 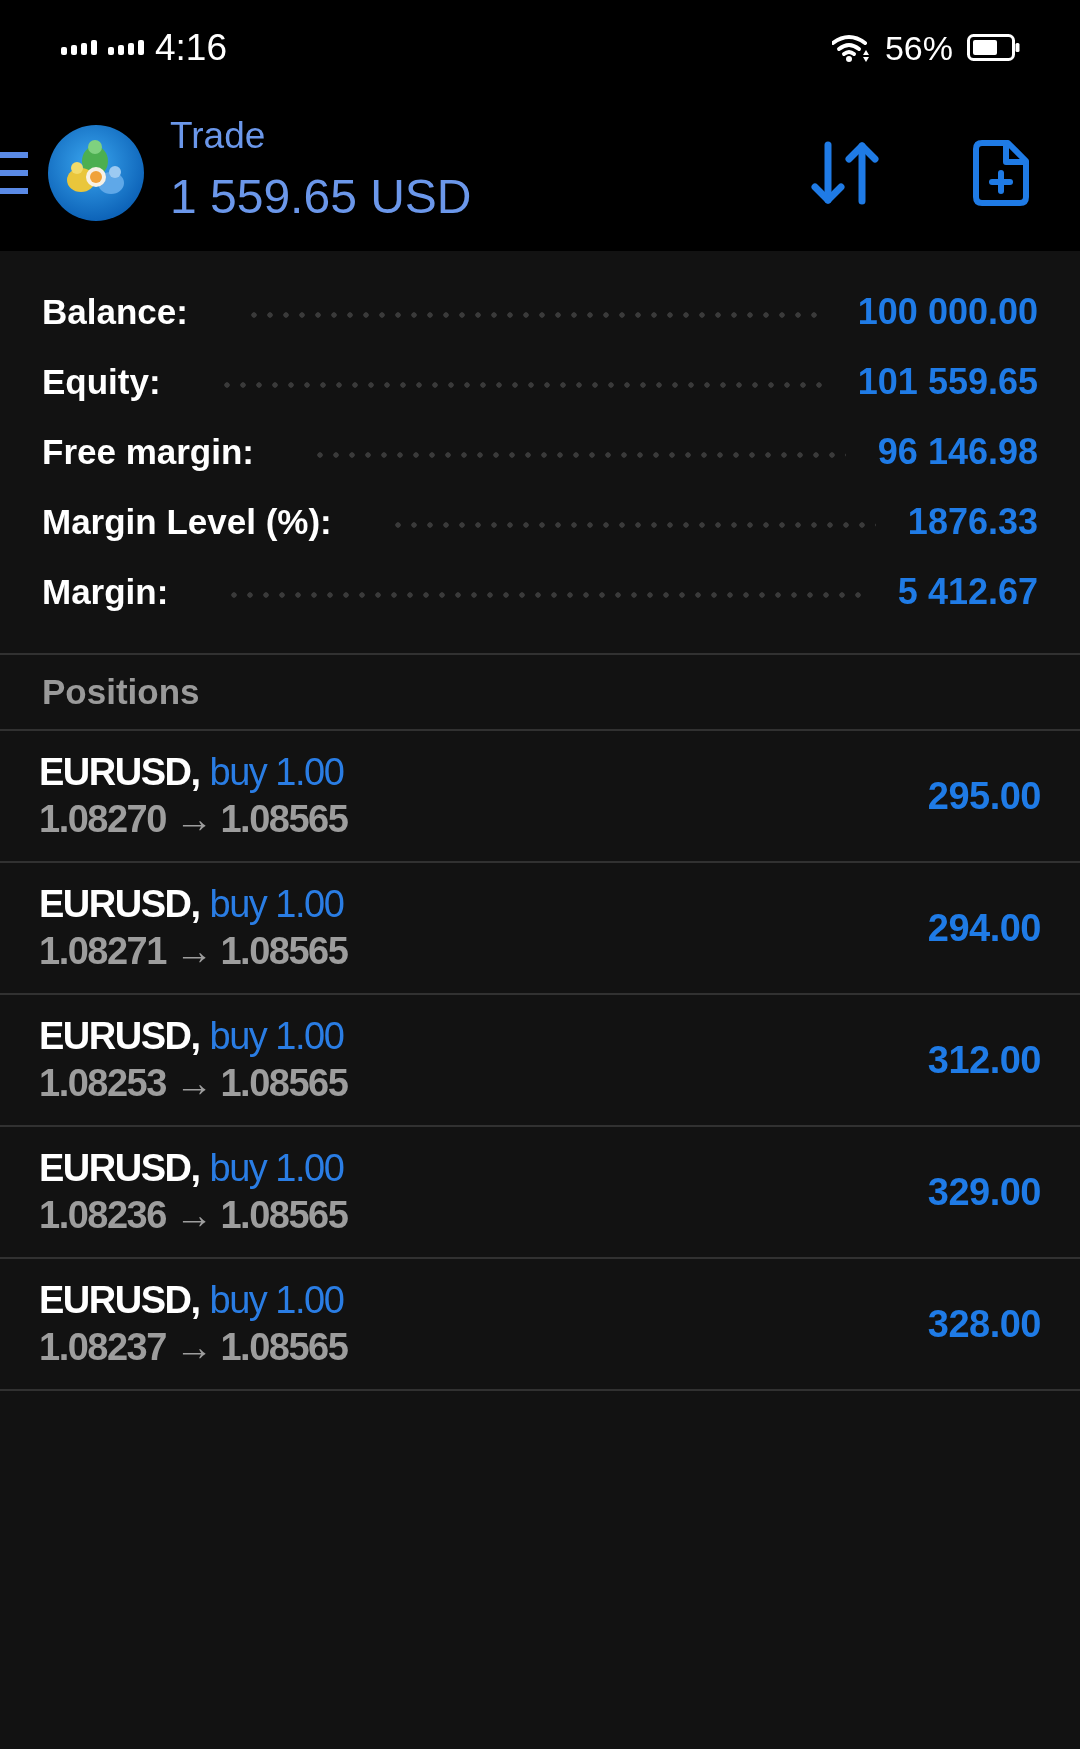 I want to click on app-logo-icon, so click(x=96, y=173).